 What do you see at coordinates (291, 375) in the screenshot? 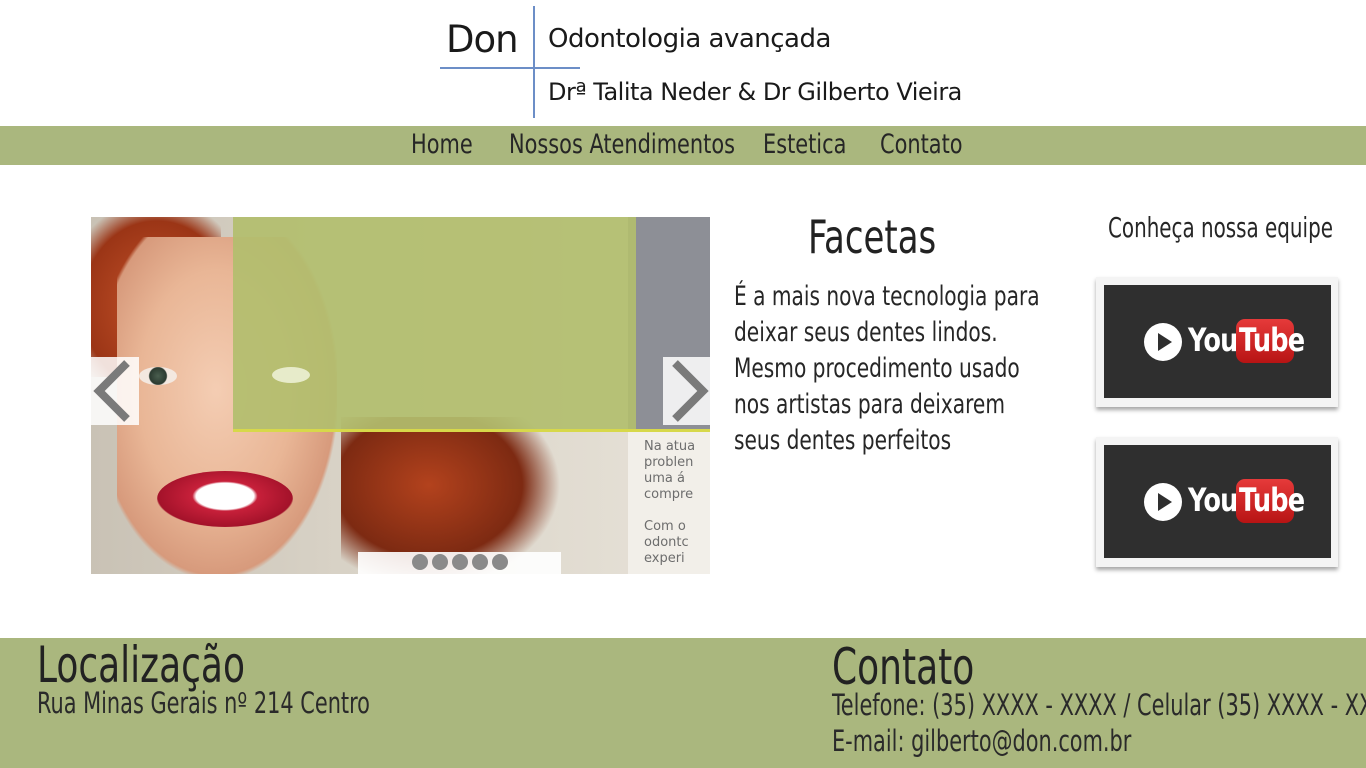
I see `slide-eye-overlay` at bounding box center [291, 375].